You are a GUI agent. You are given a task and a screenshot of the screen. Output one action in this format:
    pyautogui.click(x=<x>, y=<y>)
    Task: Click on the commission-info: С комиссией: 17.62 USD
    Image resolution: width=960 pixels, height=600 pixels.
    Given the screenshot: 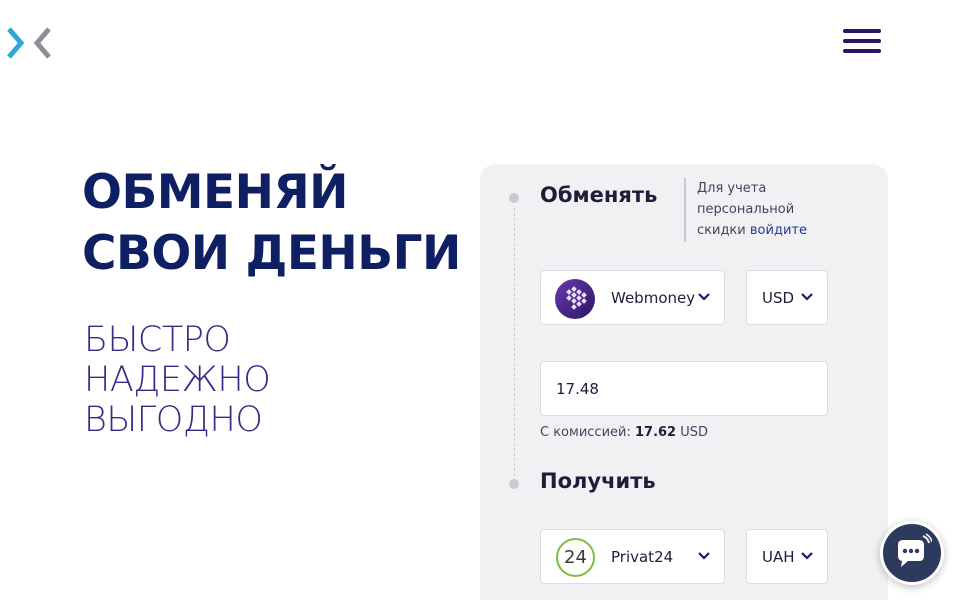 What is the action you would take?
    pyautogui.click(x=624, y=432)
    